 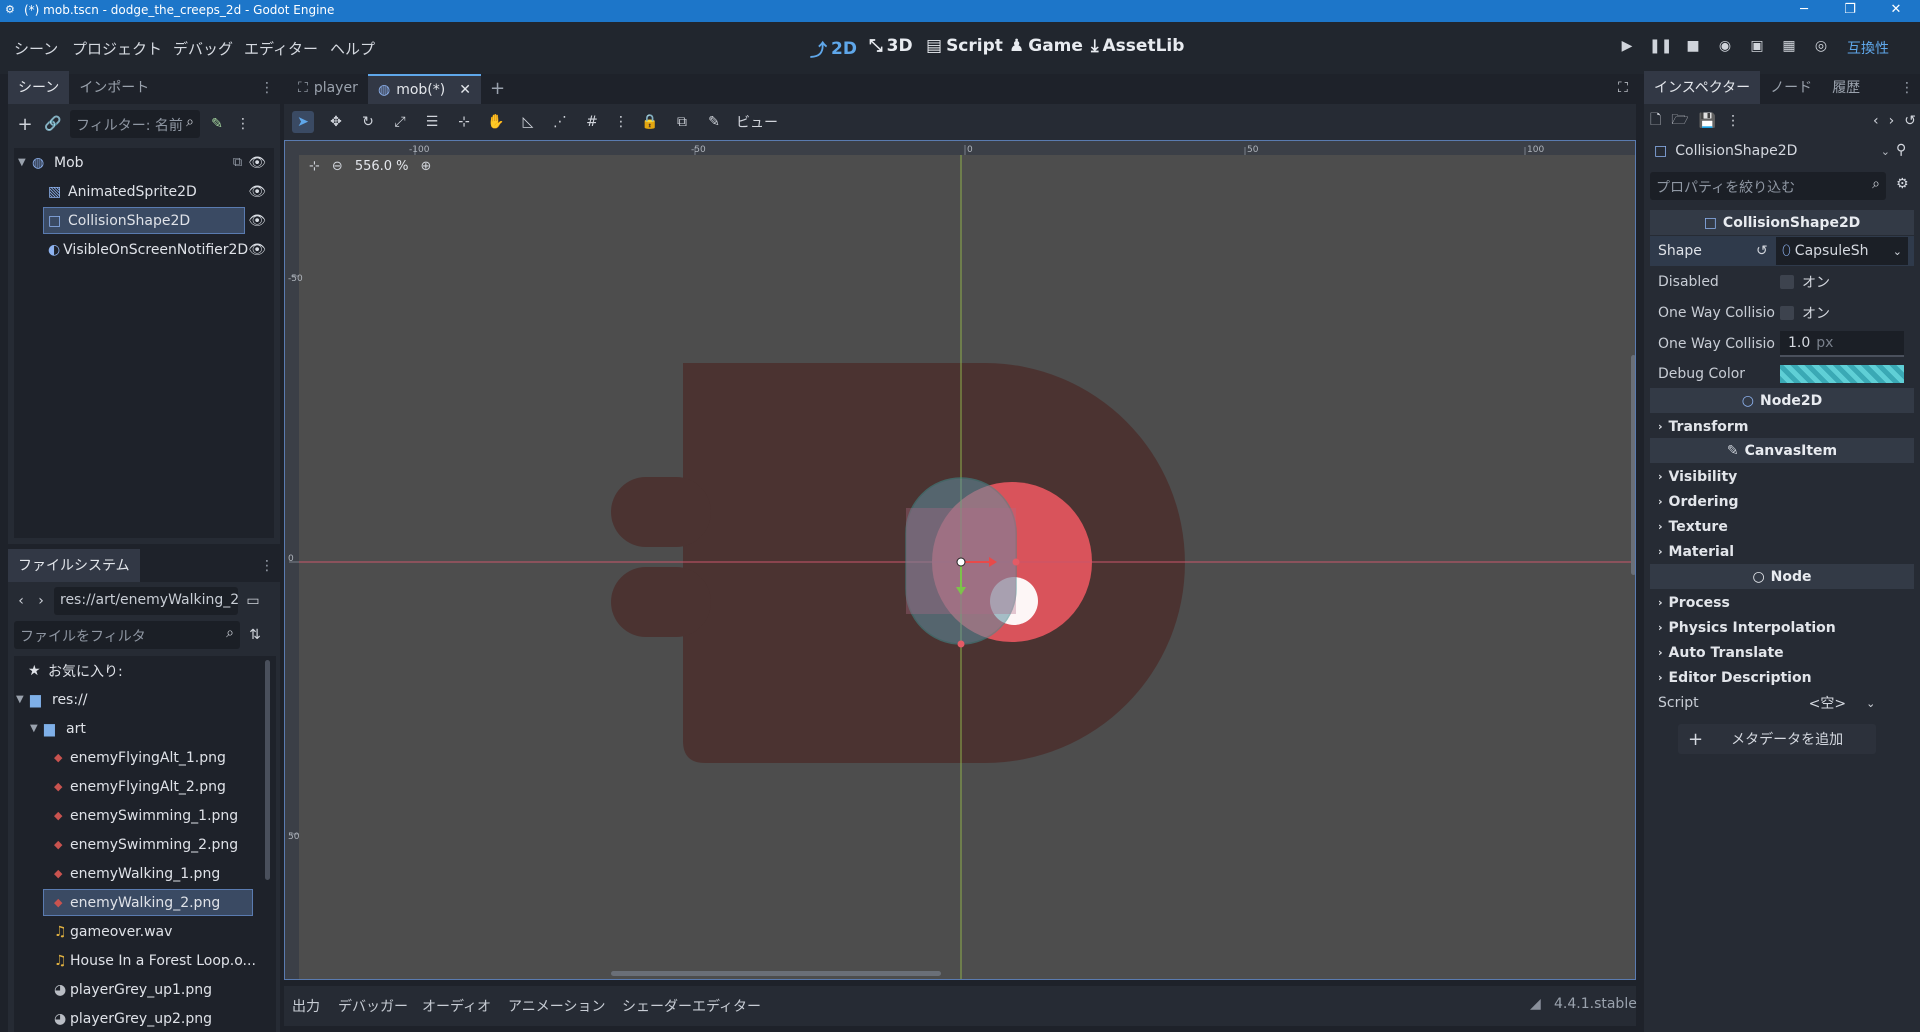 What do you see at coordinates (1789, 49) in the screenshot?
I see `run-custom-scene-icon: ▦` at bounding box center [1789, 49].